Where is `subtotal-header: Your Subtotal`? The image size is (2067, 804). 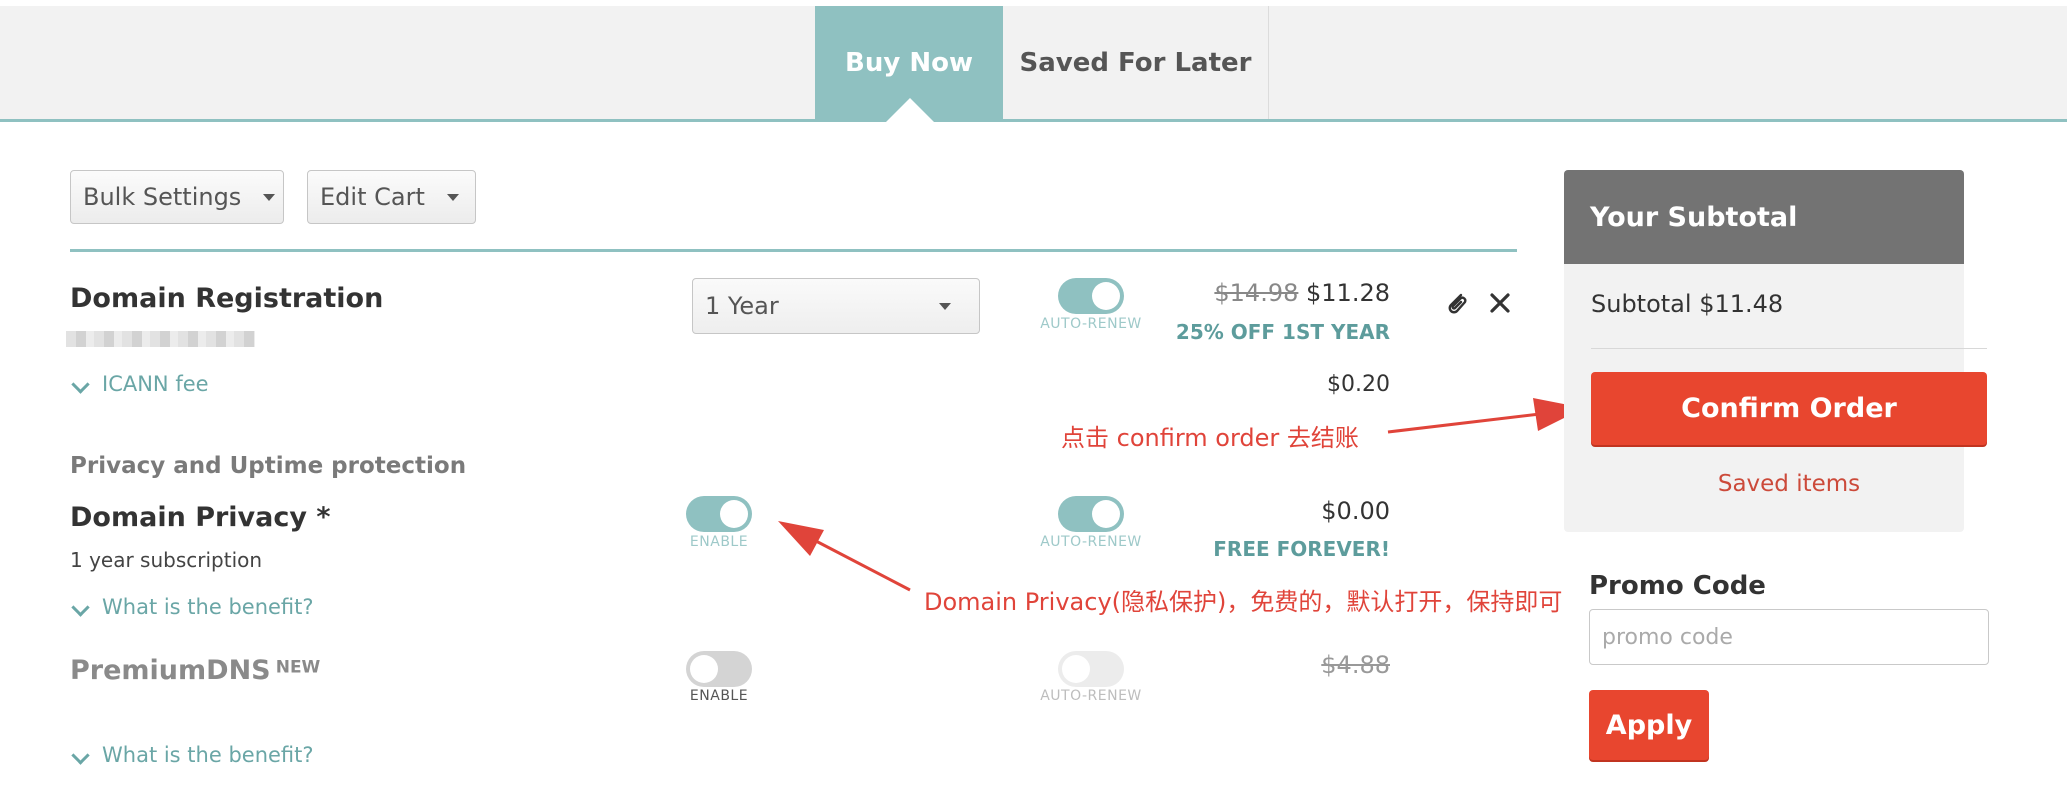
subtotal-header: Your Subtotal is located at coordinates (1764, 217).